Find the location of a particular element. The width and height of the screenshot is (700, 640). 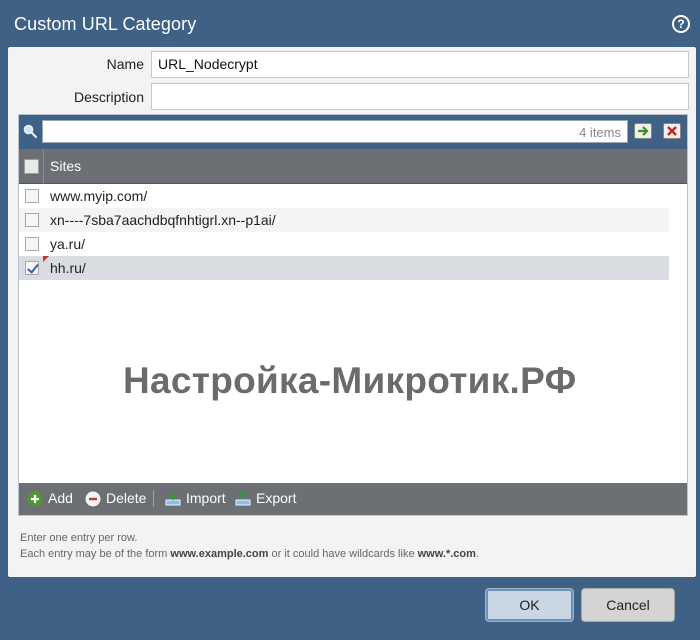

description-field is located at coordinates (420, 96).